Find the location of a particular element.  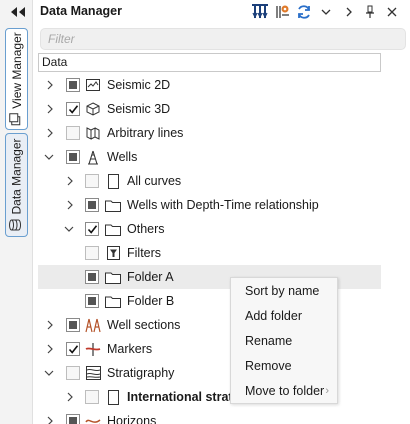

tree-row-wells-depth-time: Wells with Depth-Time relationship is located at coordinates (209, 205).